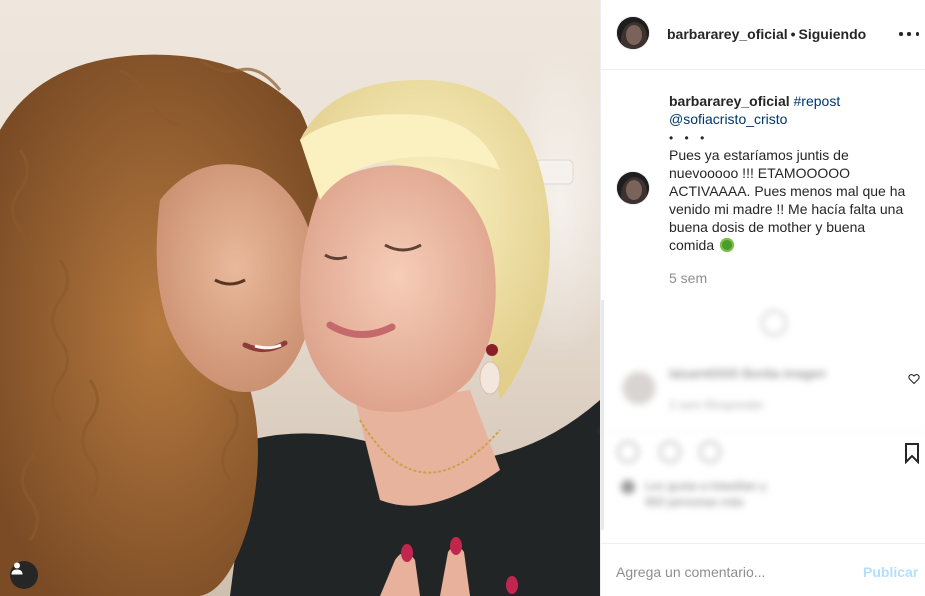 The width and height of the screenshot is (925, 596). I want to click on caption-timestamp: 5 sem, so click(688, 278).